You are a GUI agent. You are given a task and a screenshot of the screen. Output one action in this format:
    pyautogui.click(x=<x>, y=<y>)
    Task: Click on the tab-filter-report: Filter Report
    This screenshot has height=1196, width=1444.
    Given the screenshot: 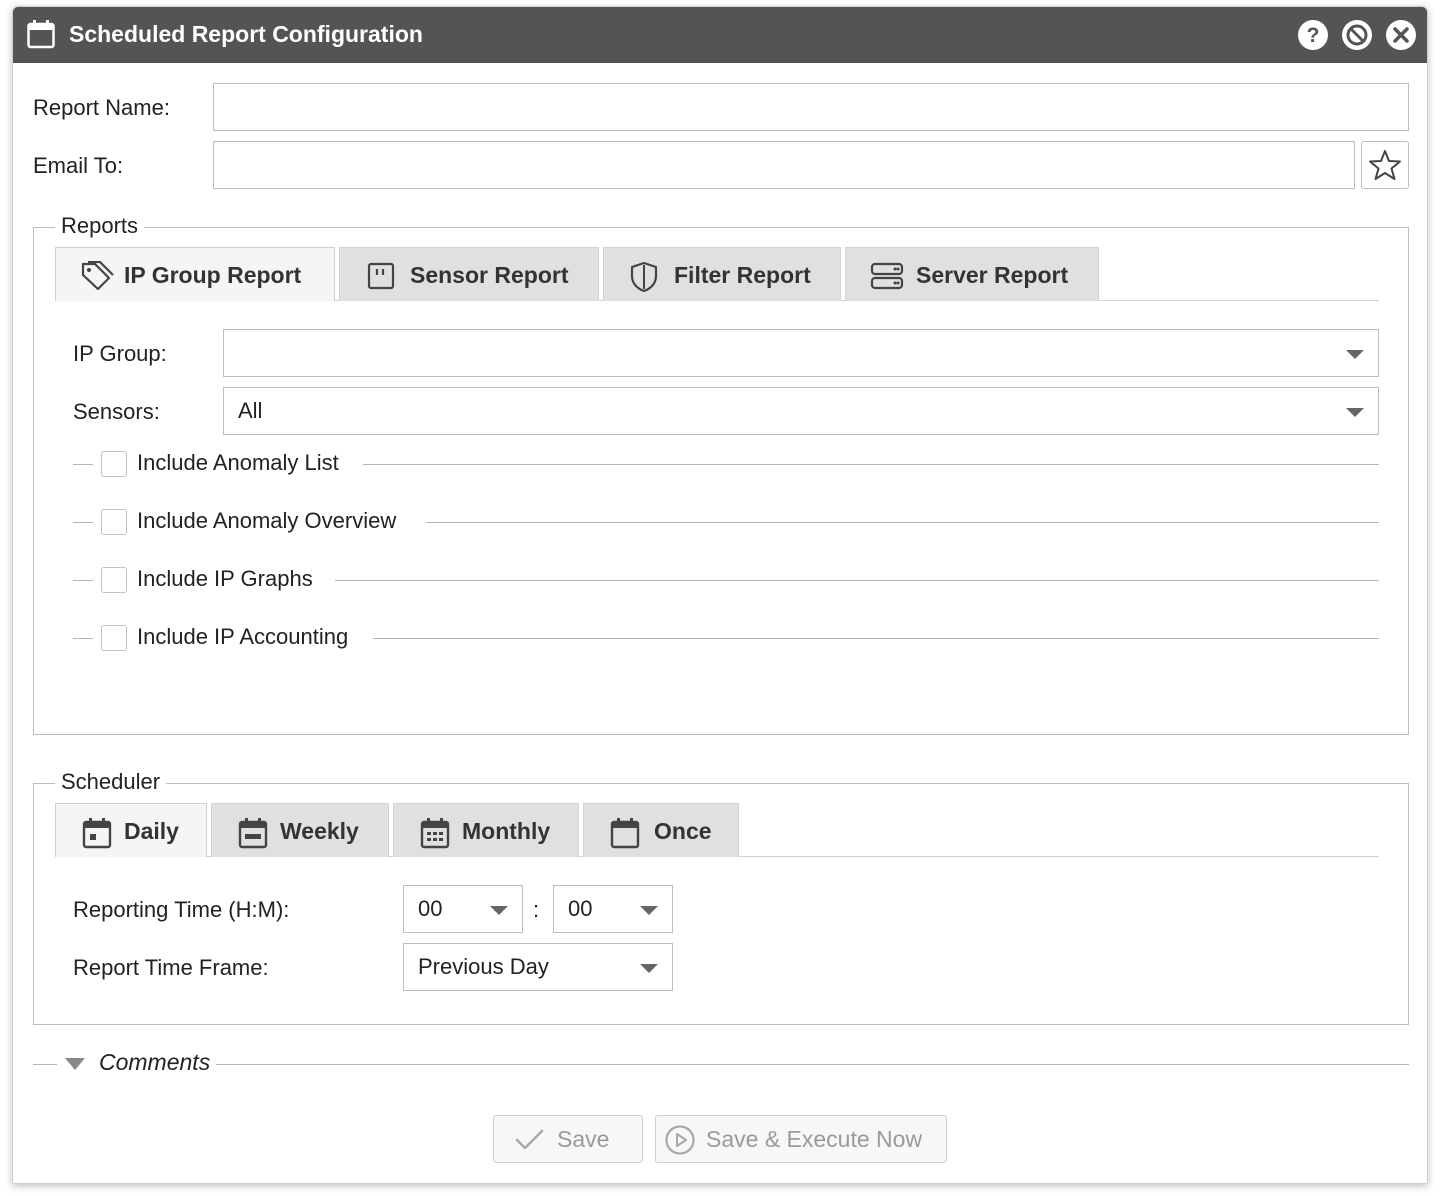 What is the action you would take?
    pyautogui.click(x=722, y=274)
    